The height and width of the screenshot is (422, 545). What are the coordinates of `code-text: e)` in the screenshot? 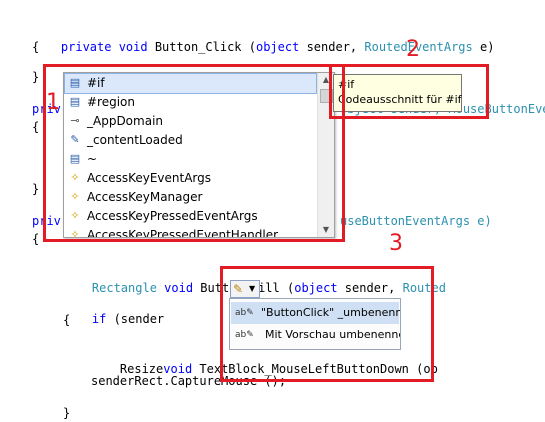 It's located at (483, 47).